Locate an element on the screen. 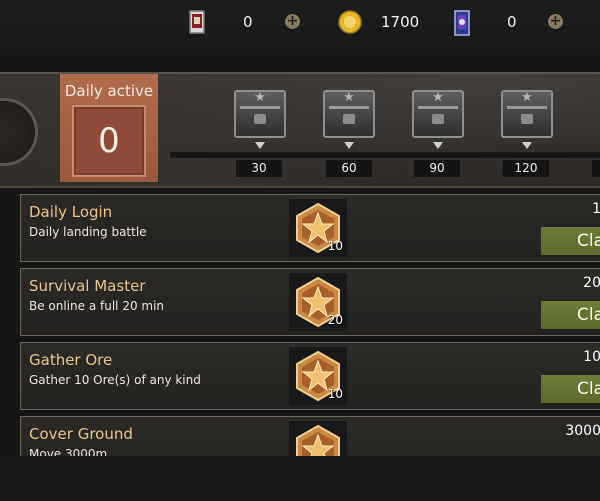 The width and height of the screenshot is (600, 501). task-title: Survival Master is located at coordinates (87, 286).